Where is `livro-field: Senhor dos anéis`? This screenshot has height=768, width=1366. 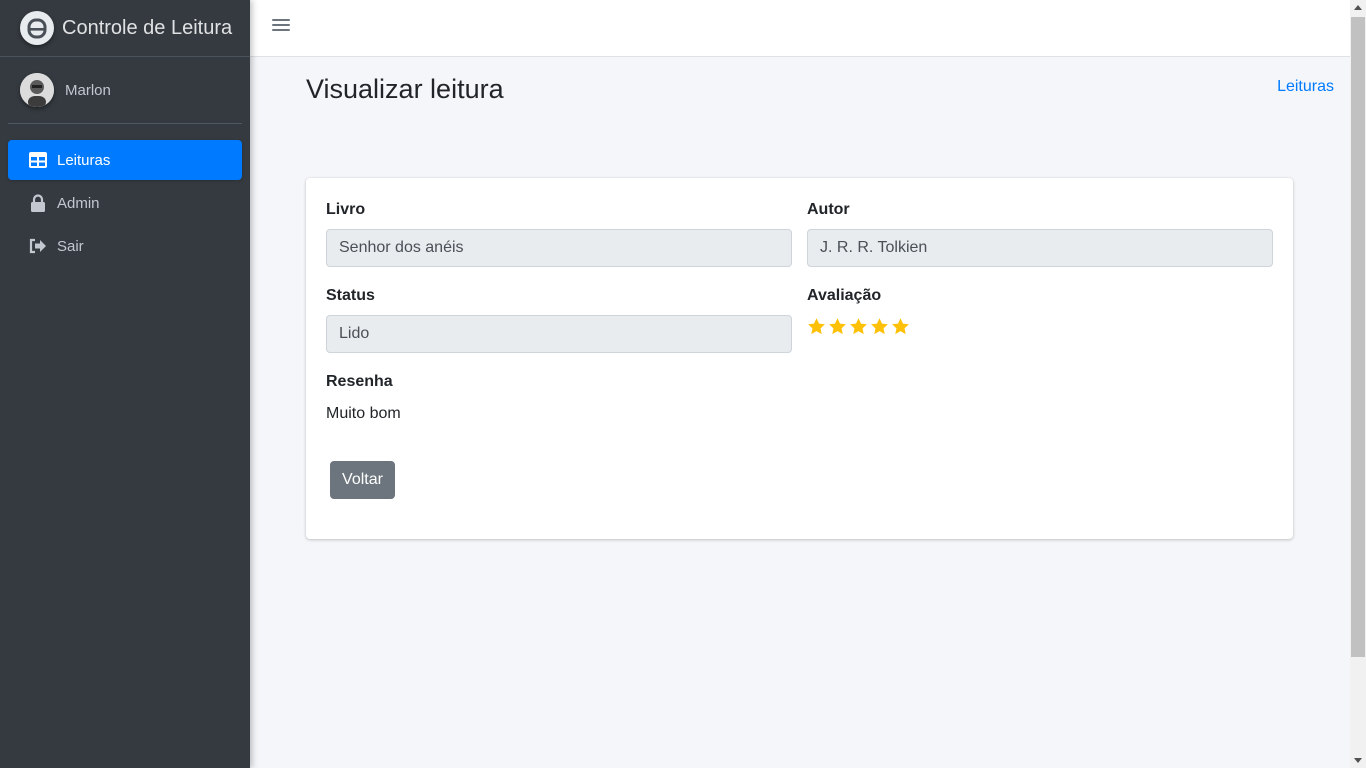
livro-field: Senhor dos anéis is located at coordinates (559, 248).